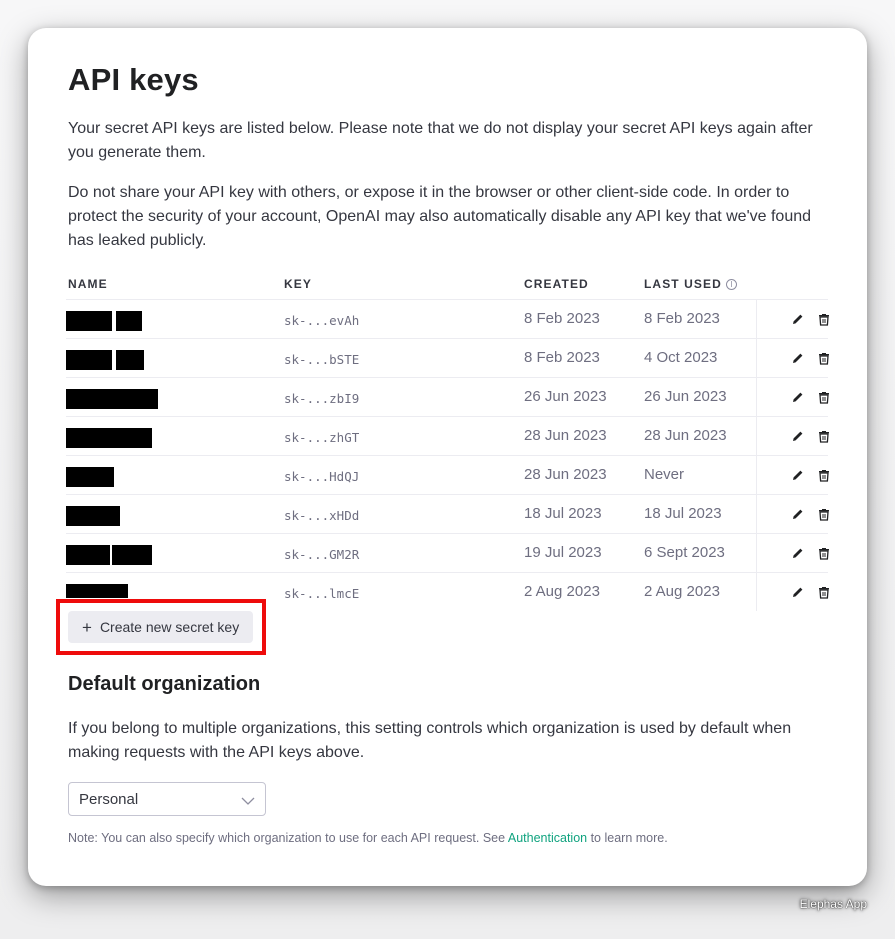 The image size is (895, 939). Describe the element at coordinates (447, 436) in the screenshot. I see `table-row: sk-...zhGT 28 Jun 2023 28 Jun 2023` at that location.